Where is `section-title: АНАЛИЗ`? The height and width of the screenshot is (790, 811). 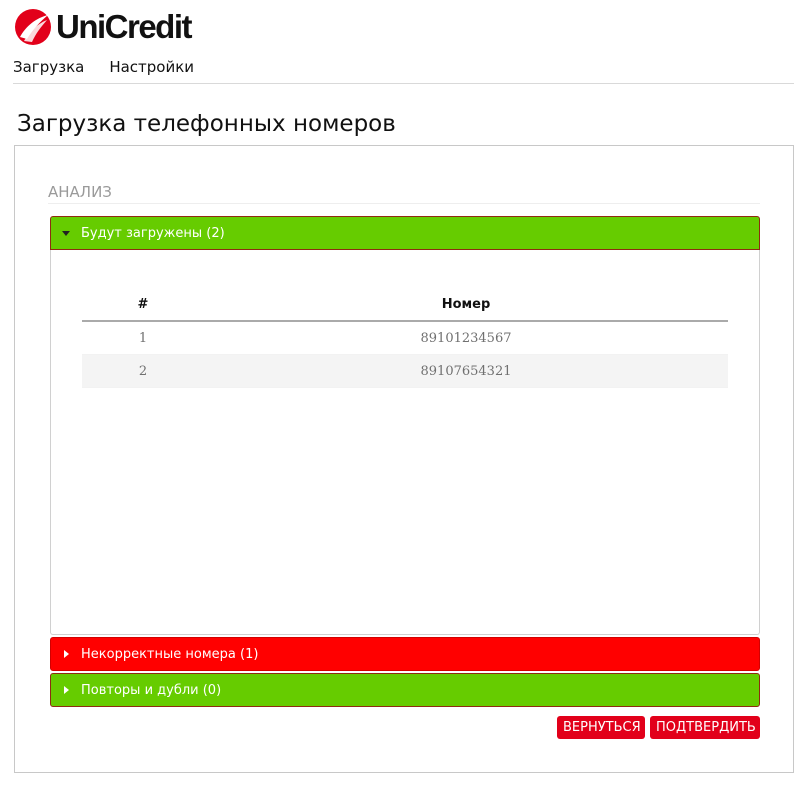 section-title: АНАЛИЗ is located at coordinates (80, 192).